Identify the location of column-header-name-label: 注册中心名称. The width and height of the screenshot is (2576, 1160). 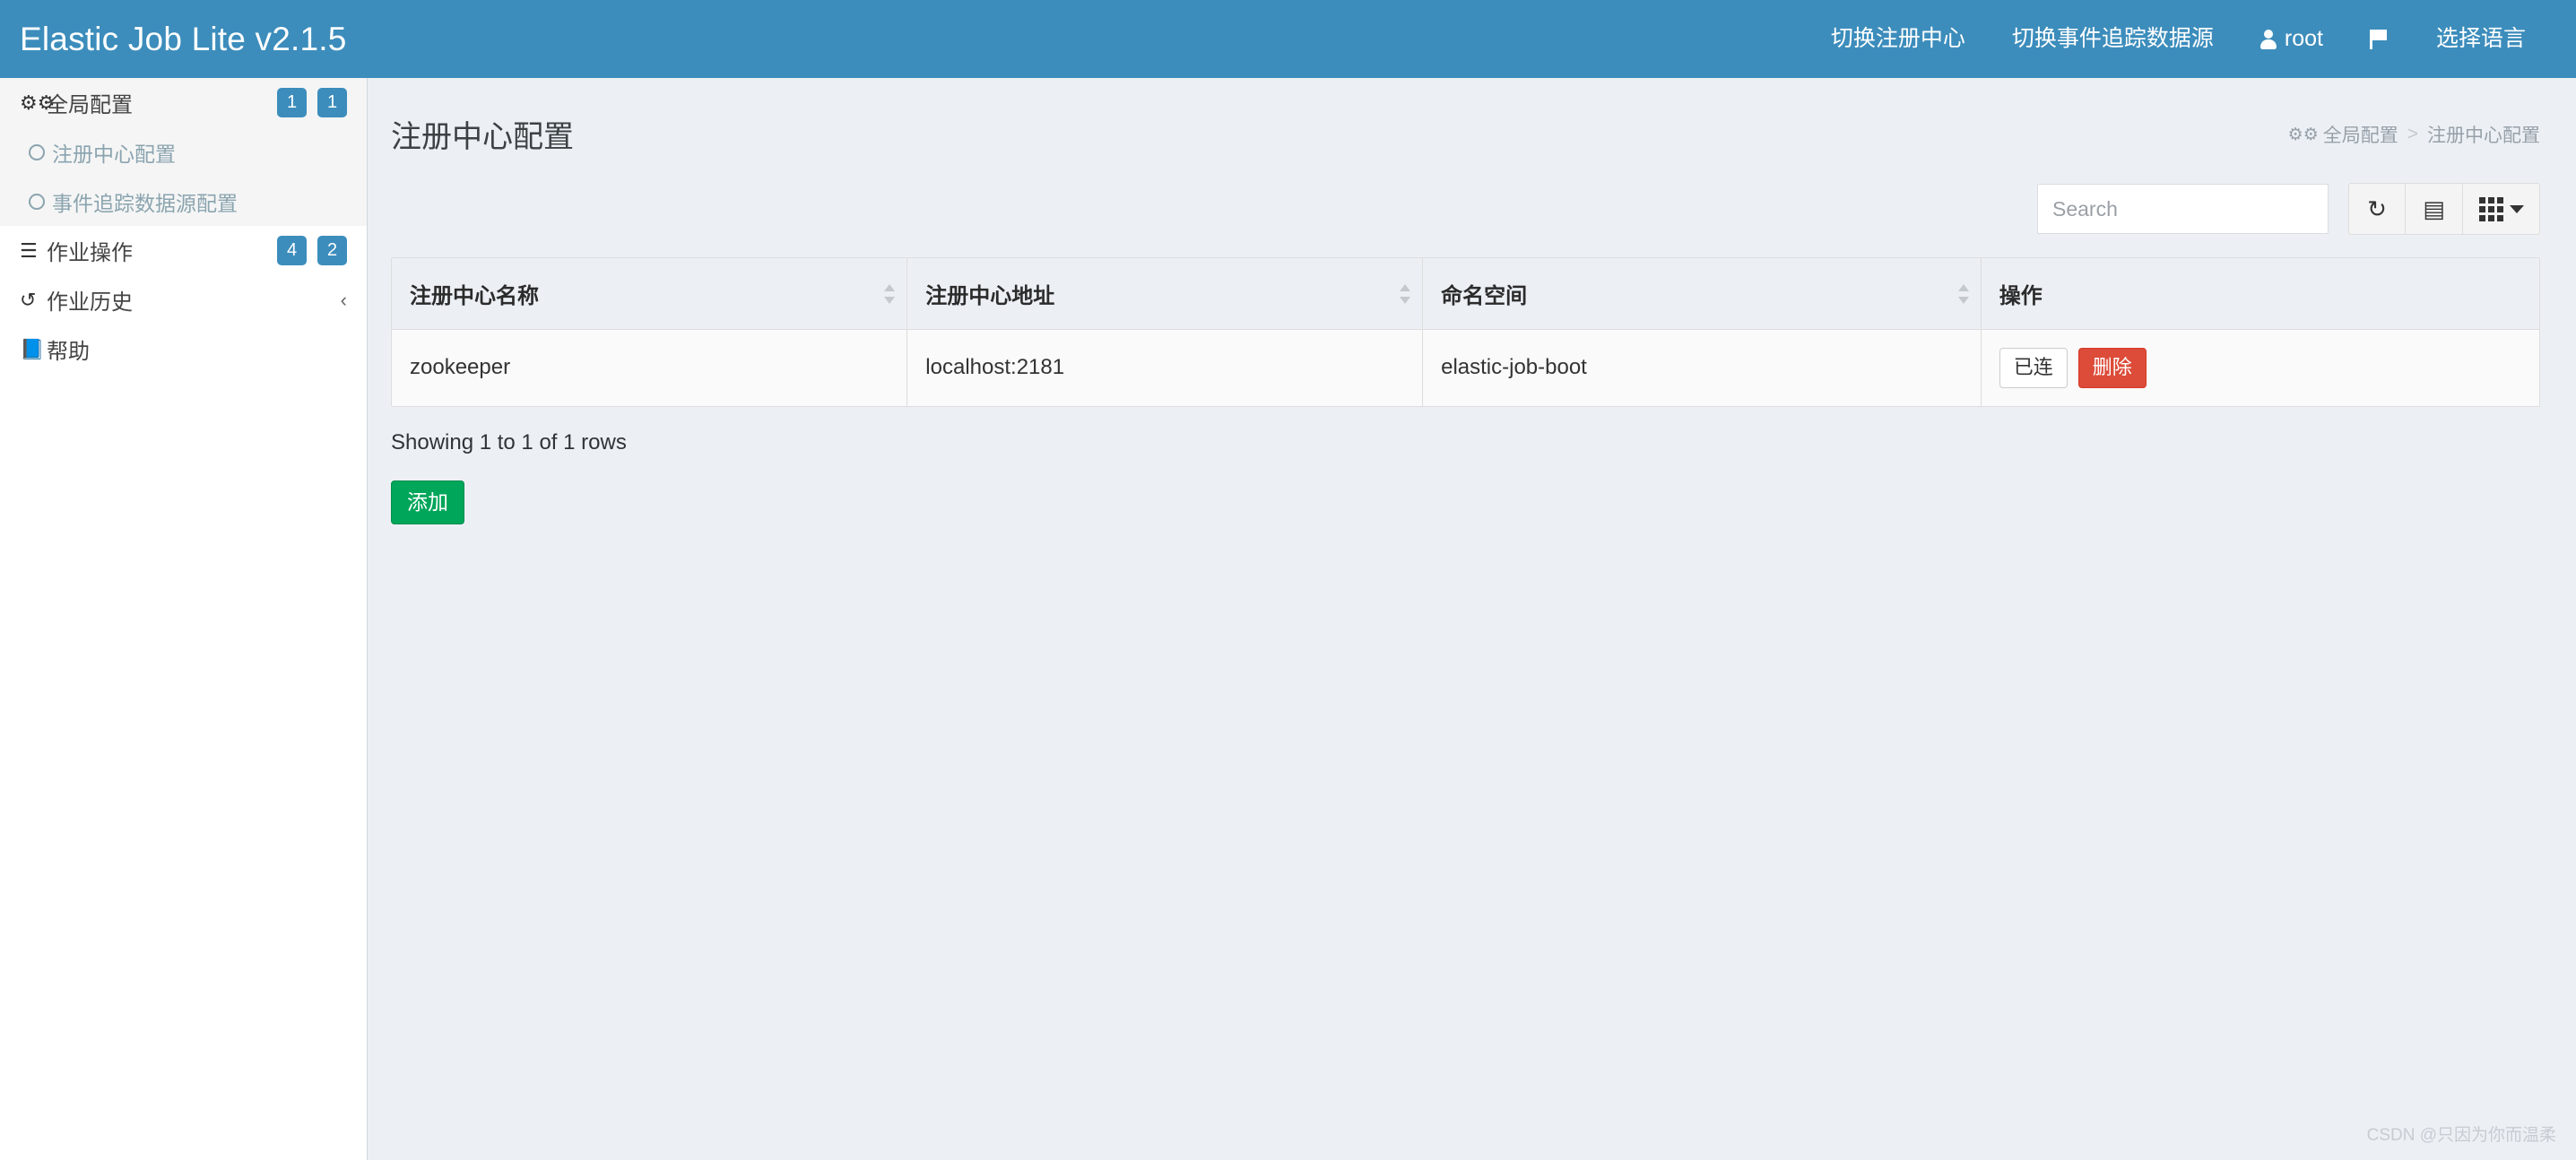
(474, 296).